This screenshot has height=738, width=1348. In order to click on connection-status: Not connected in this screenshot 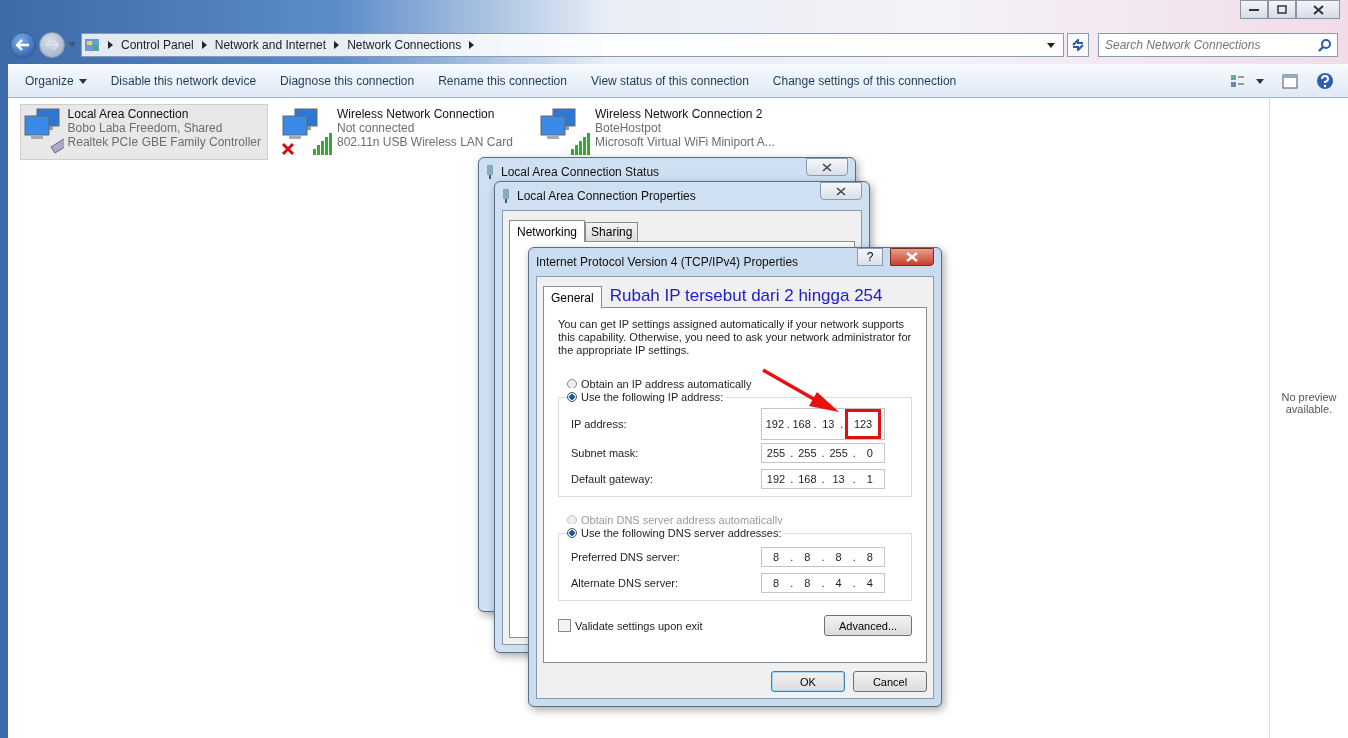, I will do `click(376, 128)`.